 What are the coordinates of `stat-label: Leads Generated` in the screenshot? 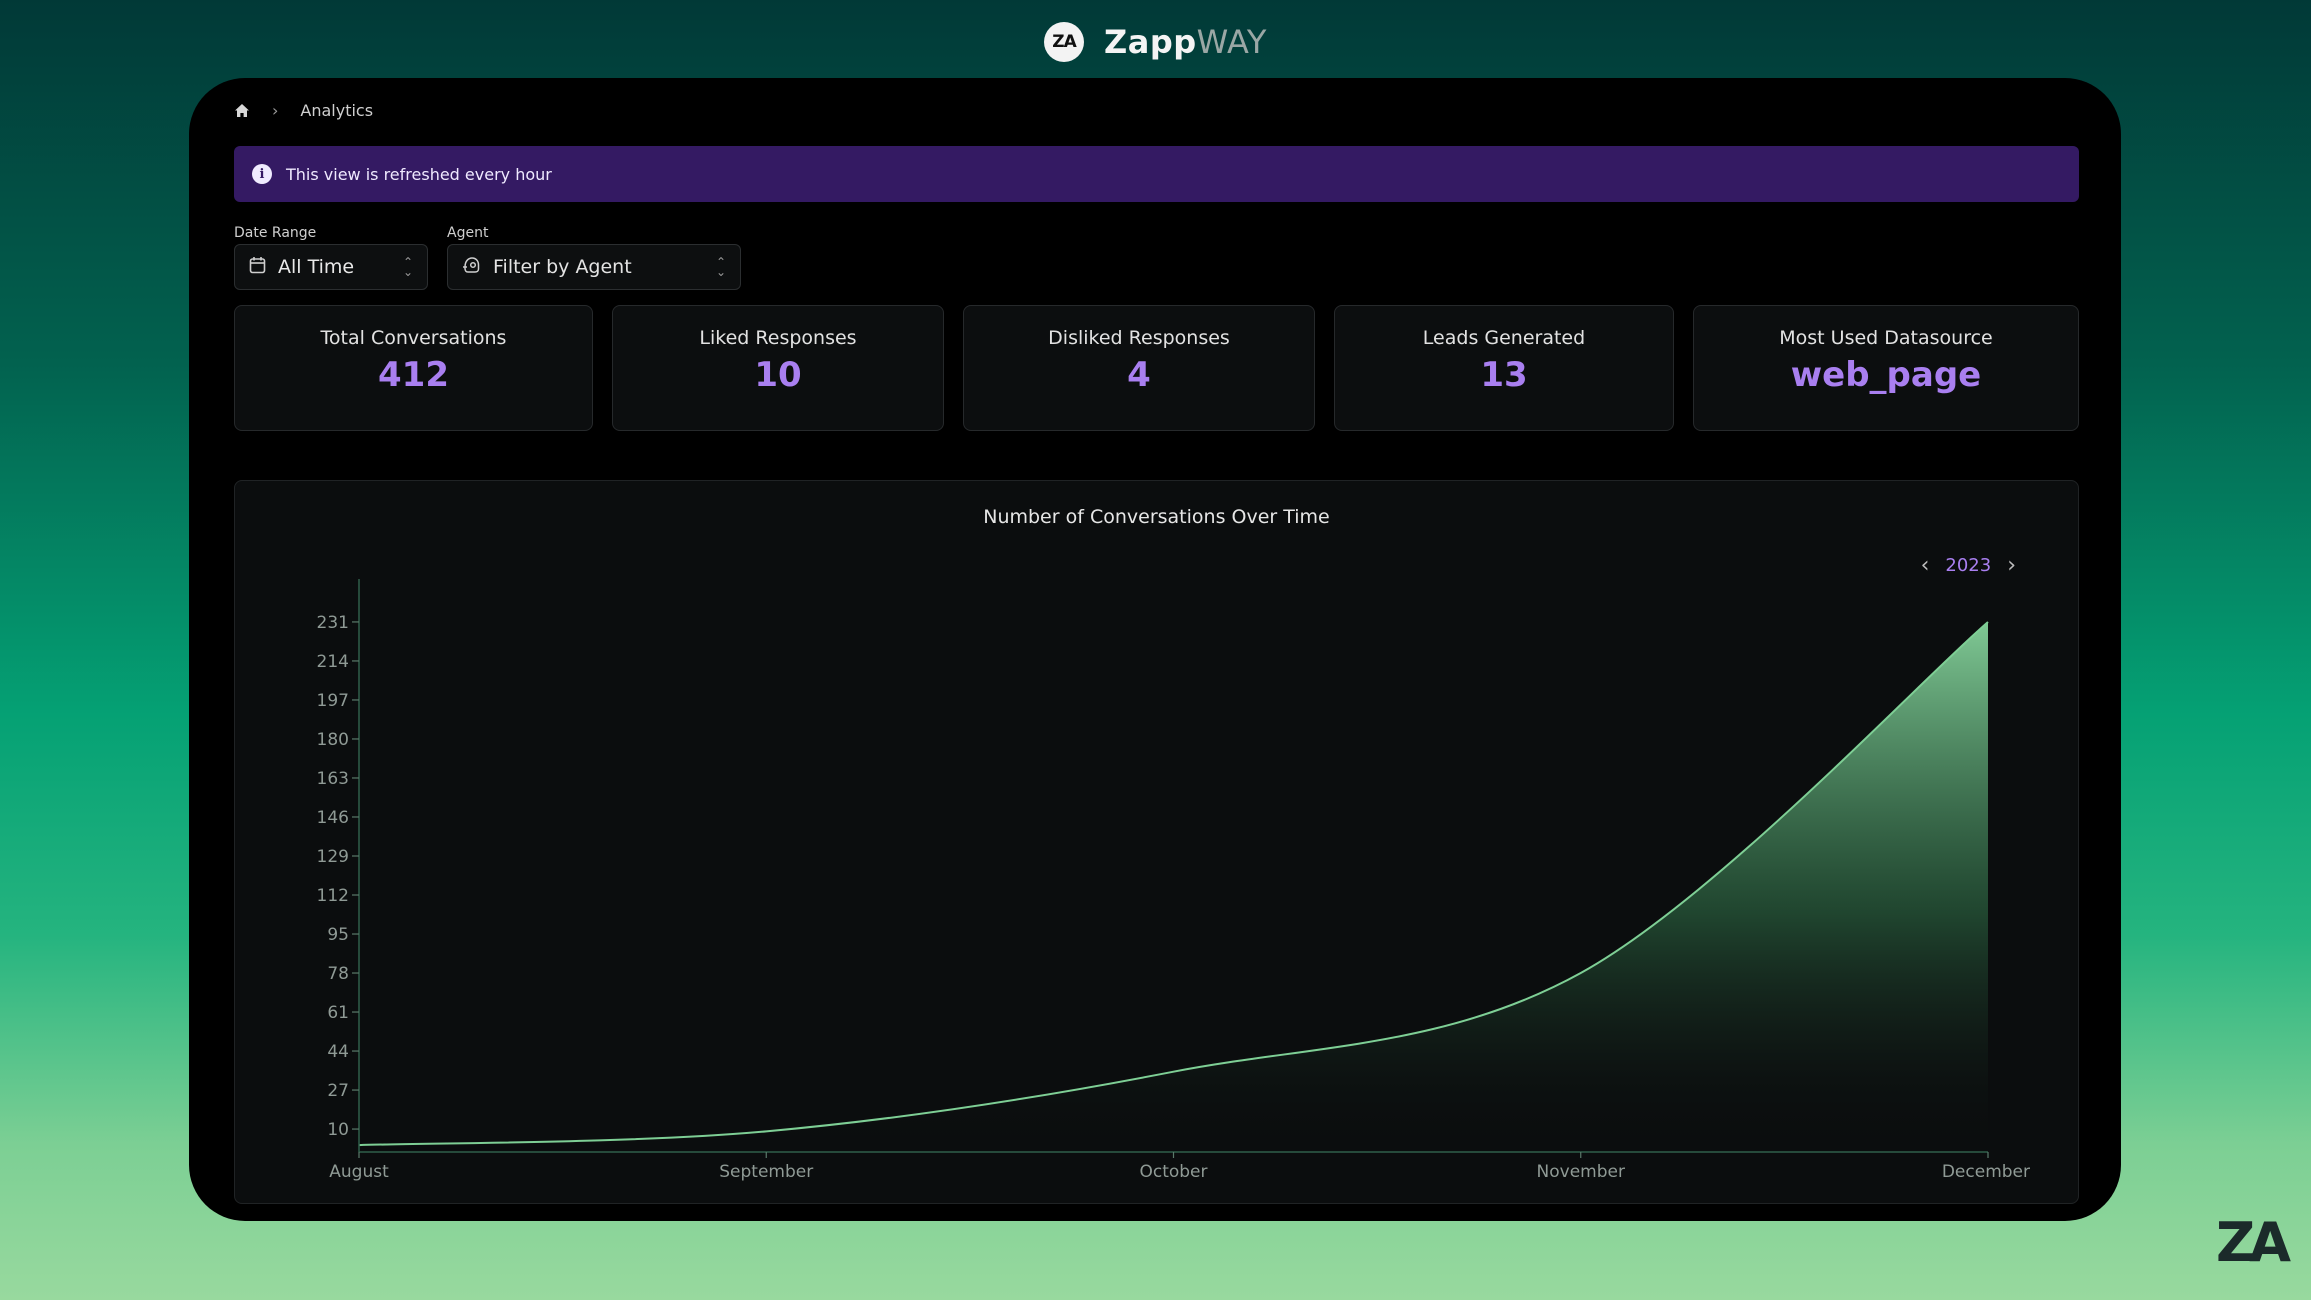 It's located at (1504, 338).